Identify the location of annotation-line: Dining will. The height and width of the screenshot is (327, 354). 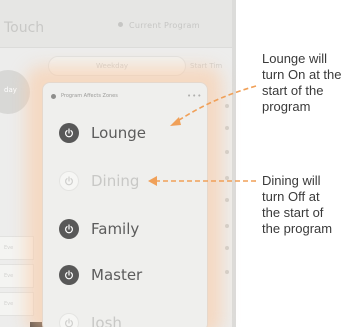
(291, 180).